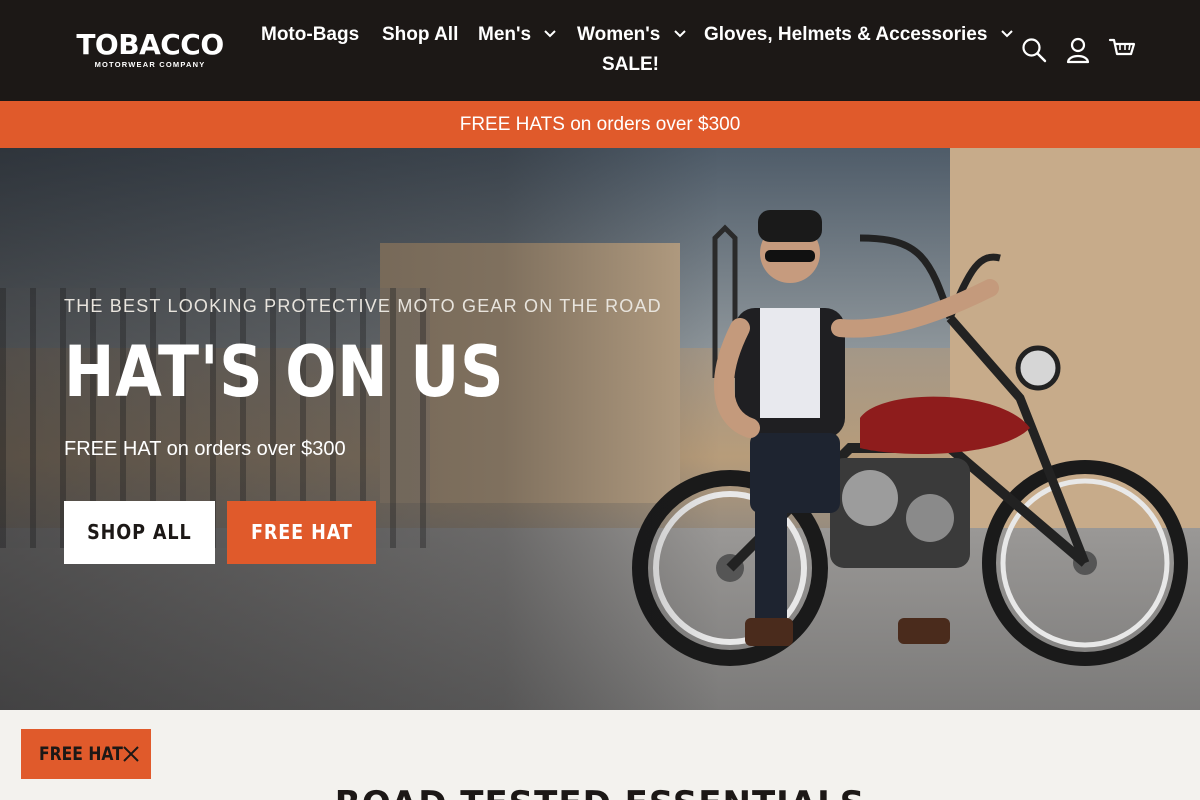 Image resolution: width=1200 pixels, height=800 pixels. What do you see at coordinates (1034, 50) in the screenshot?
I see `search-icon` at bounding box center [1034, 50].